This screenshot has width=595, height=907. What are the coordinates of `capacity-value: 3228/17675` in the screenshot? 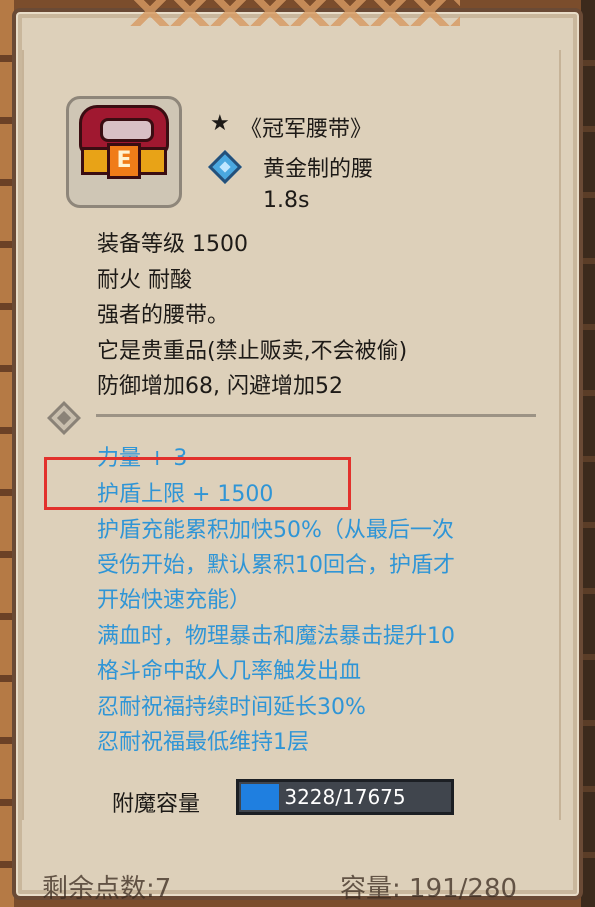 It's located at (345, 797).